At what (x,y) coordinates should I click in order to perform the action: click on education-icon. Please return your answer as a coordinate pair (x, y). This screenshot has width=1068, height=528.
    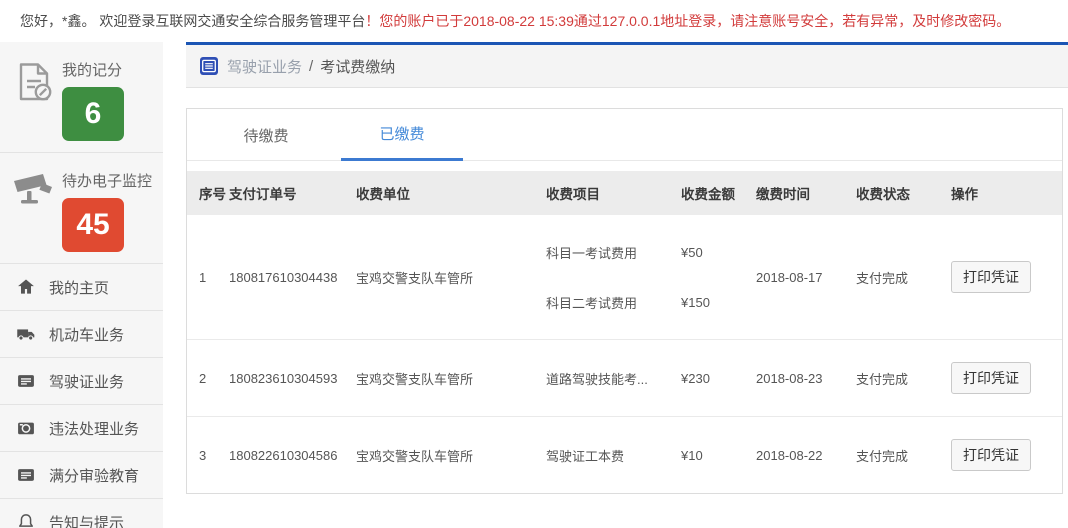
    Looking at the image, I should click on (26, 475).